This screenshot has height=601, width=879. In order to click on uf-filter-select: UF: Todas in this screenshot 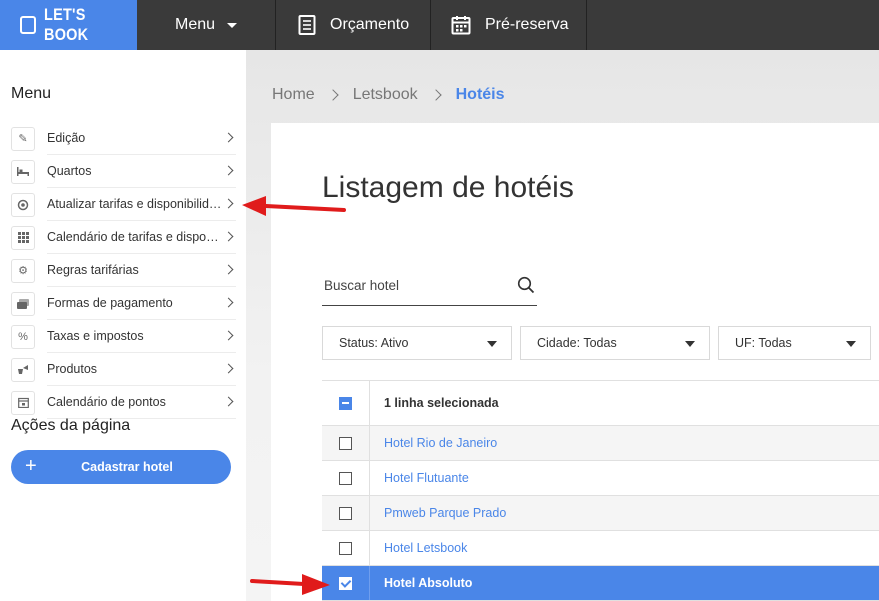, I will do `click(794, 343)`.